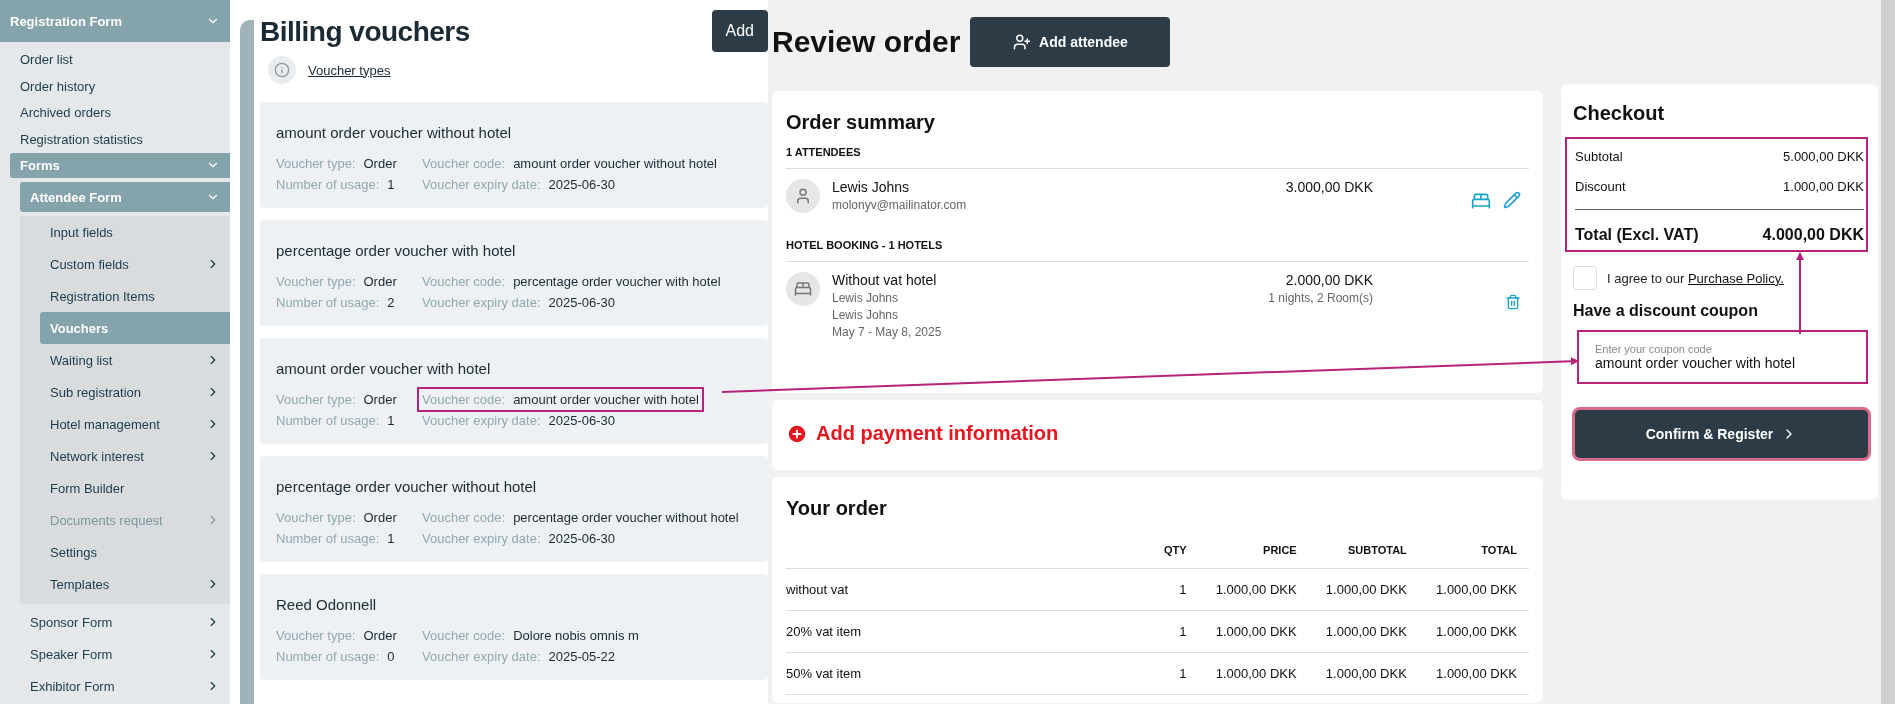 The height and width of the screenshot is (704, 1895). What do you see at coordinates (1726, 363) in the screenshot?
I see `coupon-input: amount order voucher with hotel` at bounding box center [1726, 363].